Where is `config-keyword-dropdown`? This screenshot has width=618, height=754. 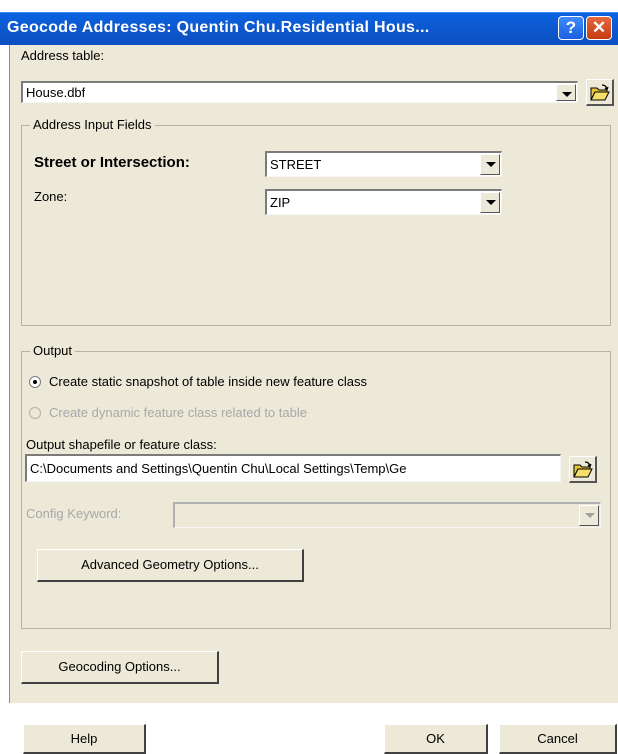 config-keyword-dropdown is located at coordinates (387, 515).